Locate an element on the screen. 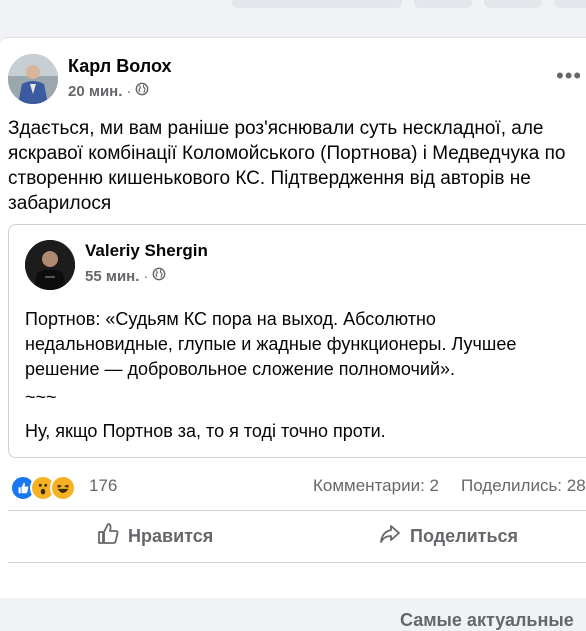 The width and height of the screenshot is (586, 631). more-options-icon: ••• is located at coordinates (571, 76).